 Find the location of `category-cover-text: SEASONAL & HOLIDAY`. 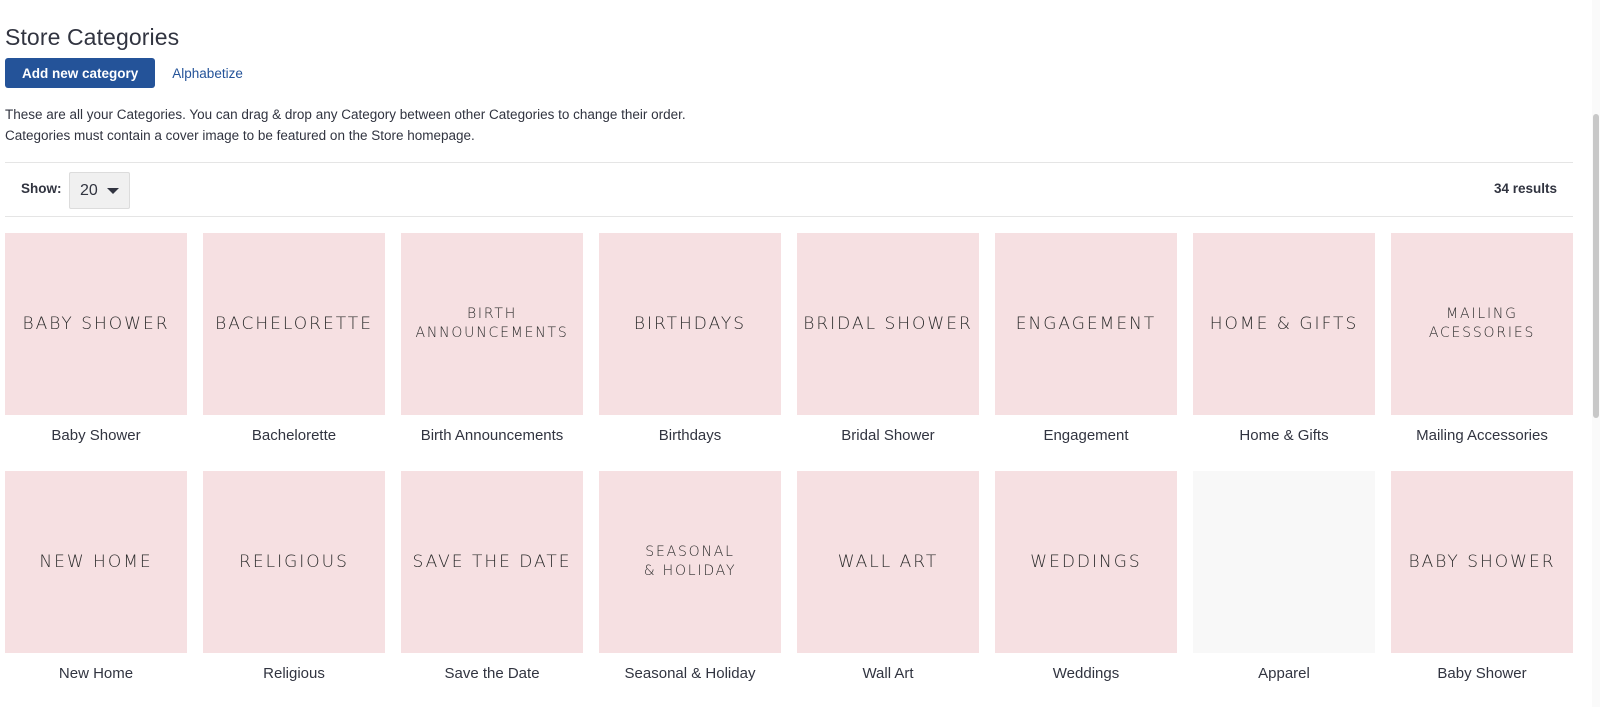

category-cover-text: SEASONAL & HOLIDAY is located at coordinates (690, 561).